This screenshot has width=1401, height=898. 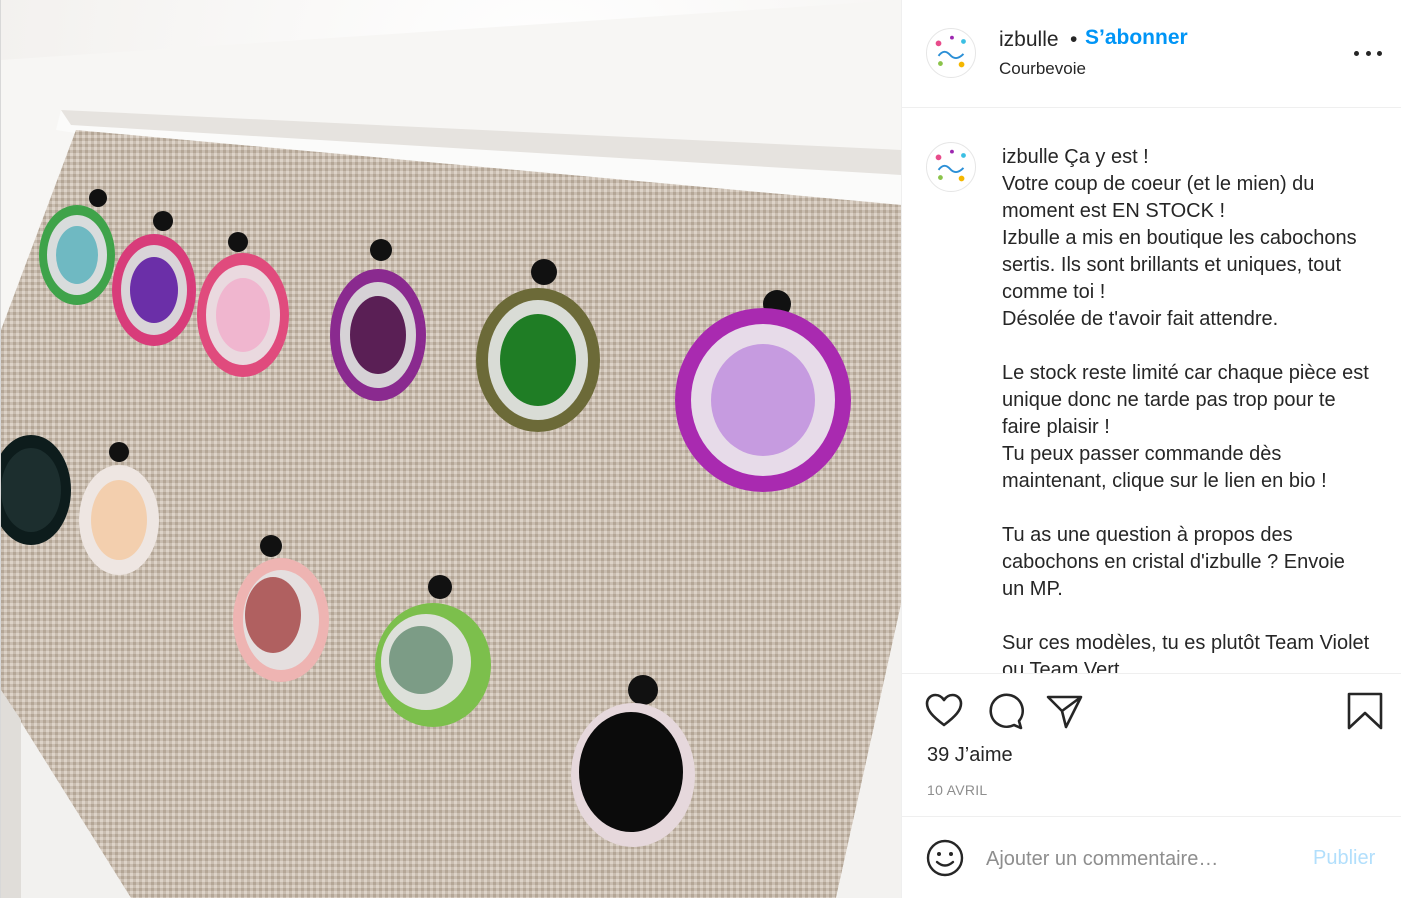 What do you see at coordinates (1030, 157) in the screenshot?
I see `caption-username: izbulle` at bounding box center [1030, 157].